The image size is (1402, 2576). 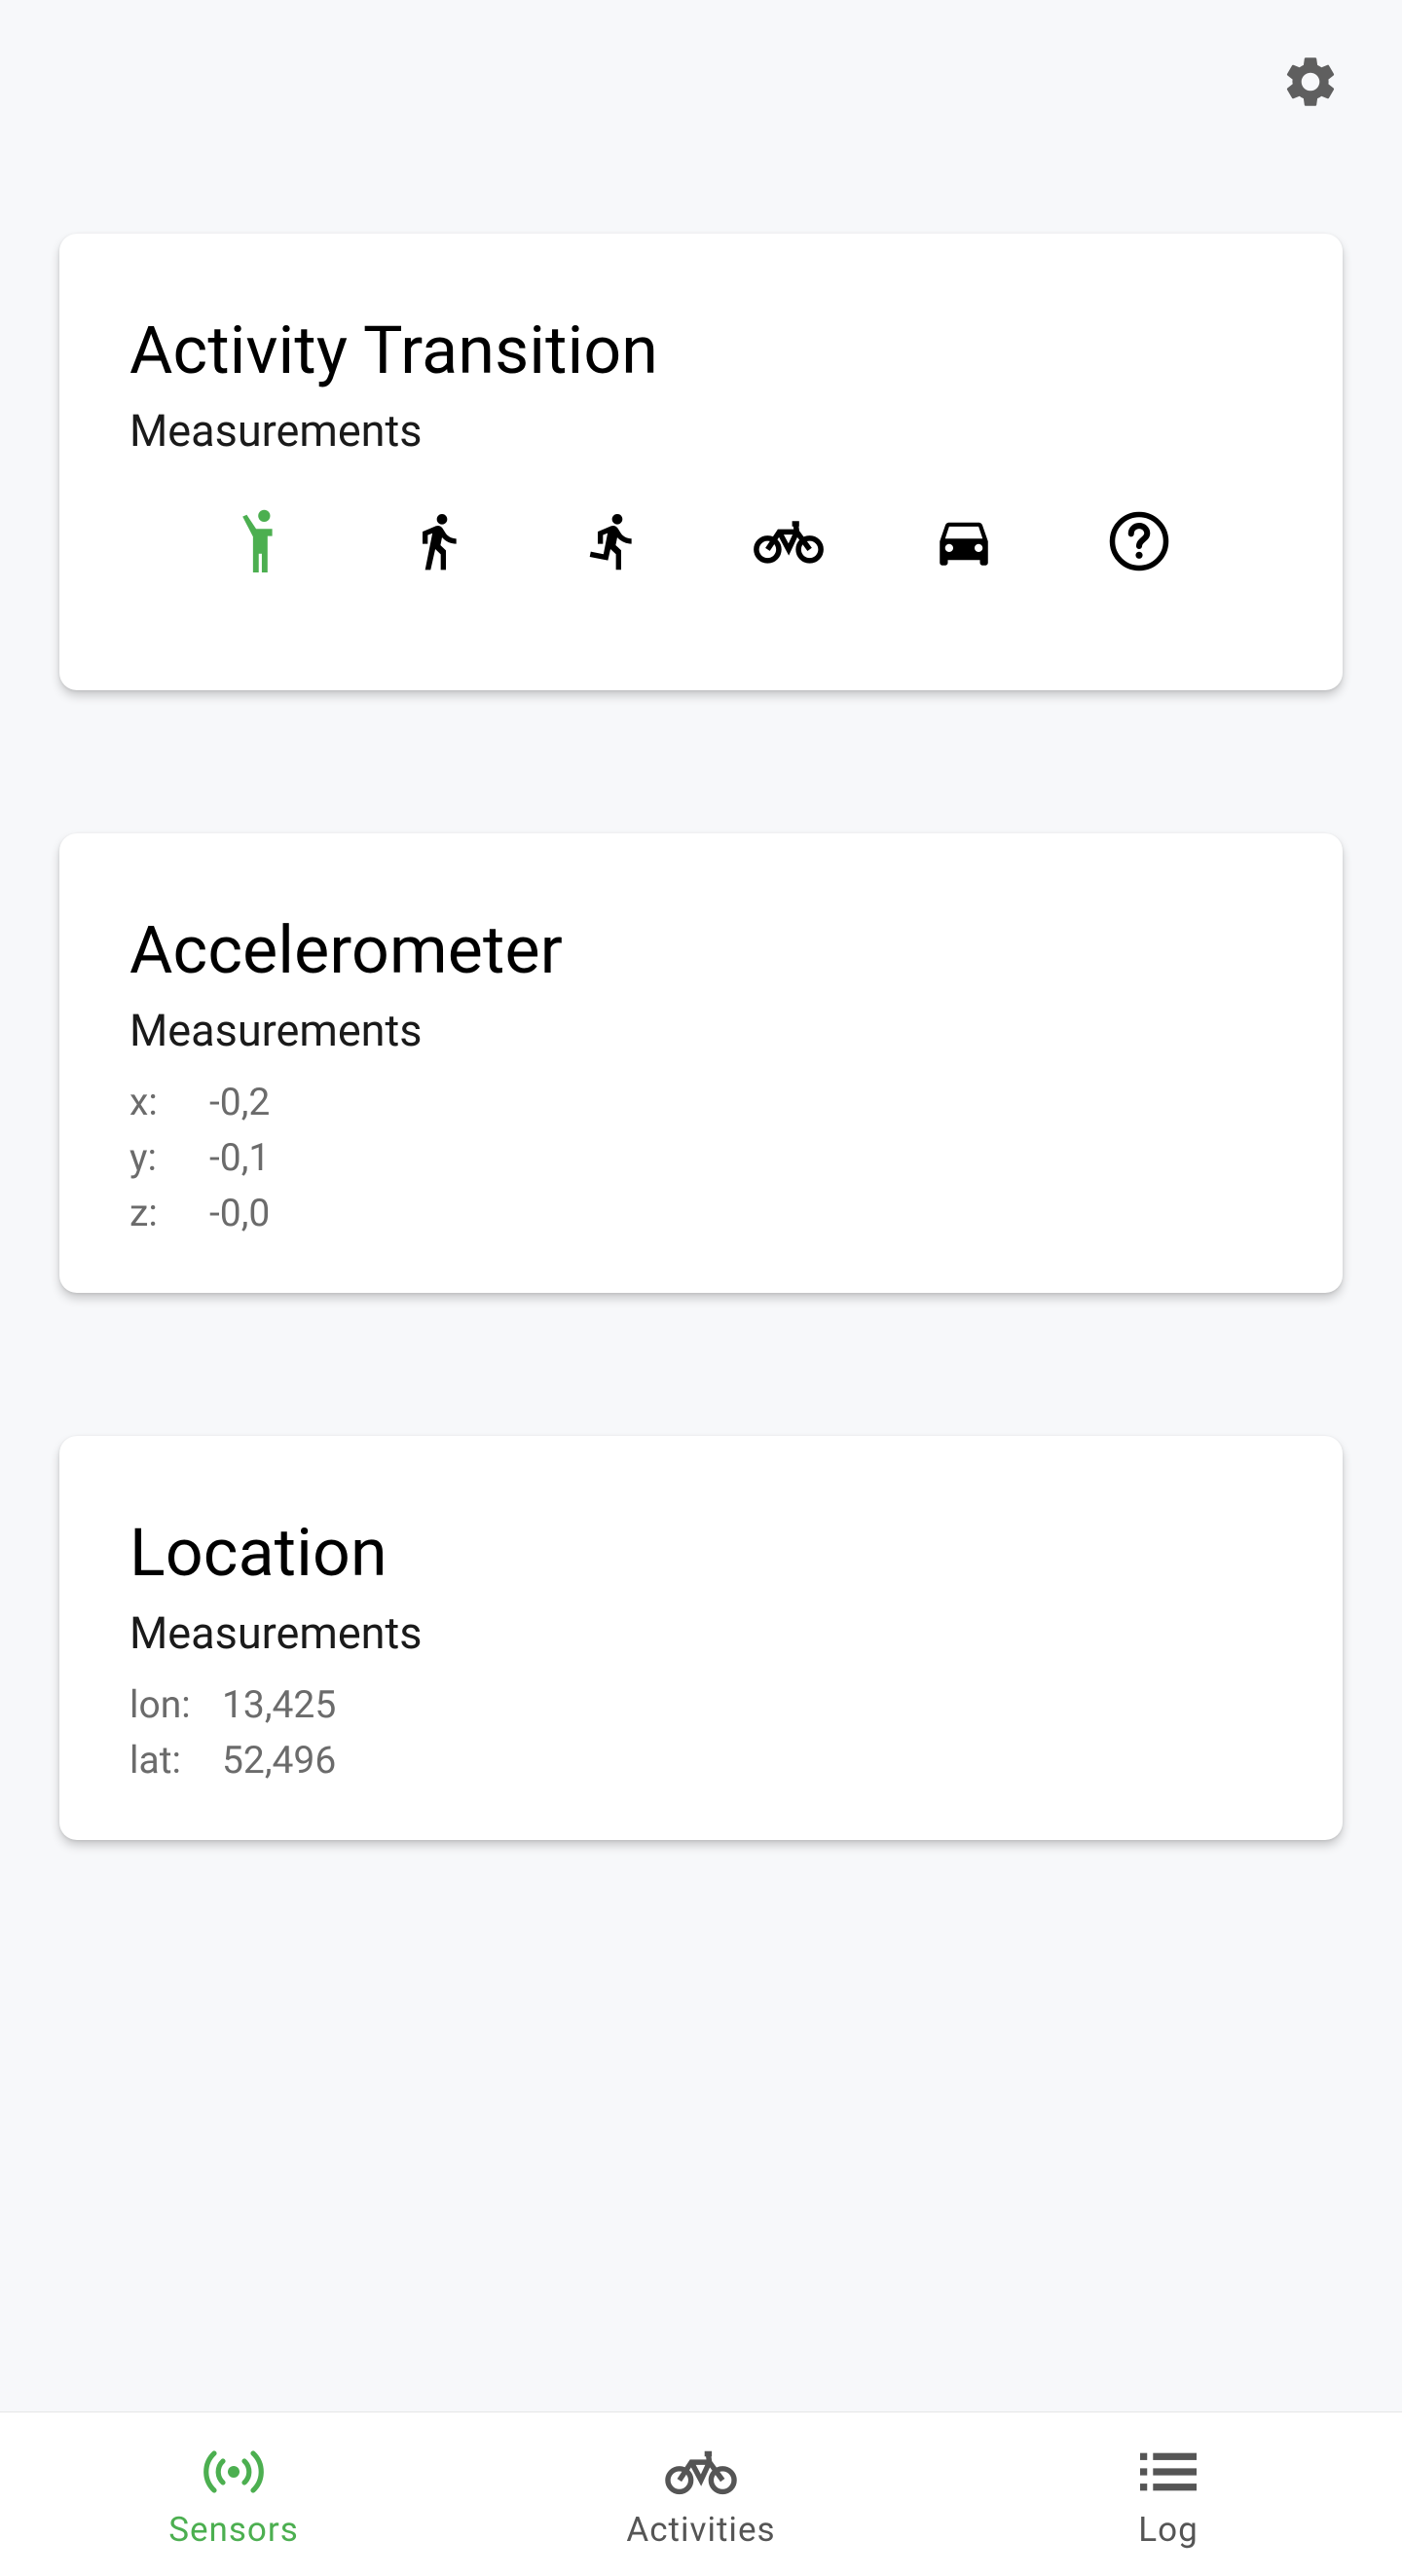 I want to click on accel-z-label: z:, so click(x=143, y=1212).